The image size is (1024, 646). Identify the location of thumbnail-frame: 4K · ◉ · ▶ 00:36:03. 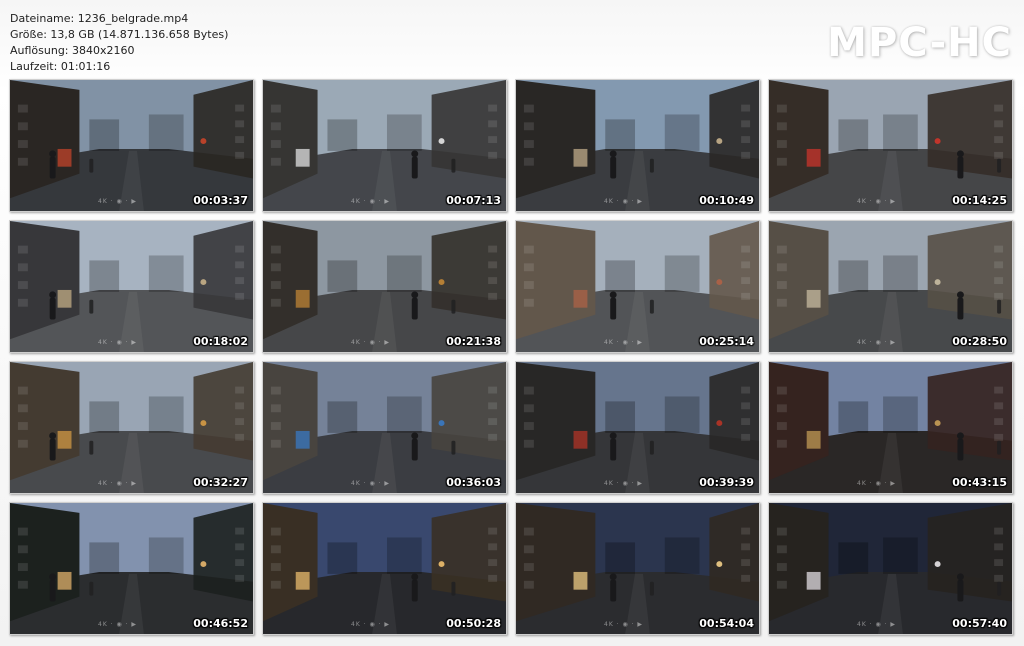
(384, 427).